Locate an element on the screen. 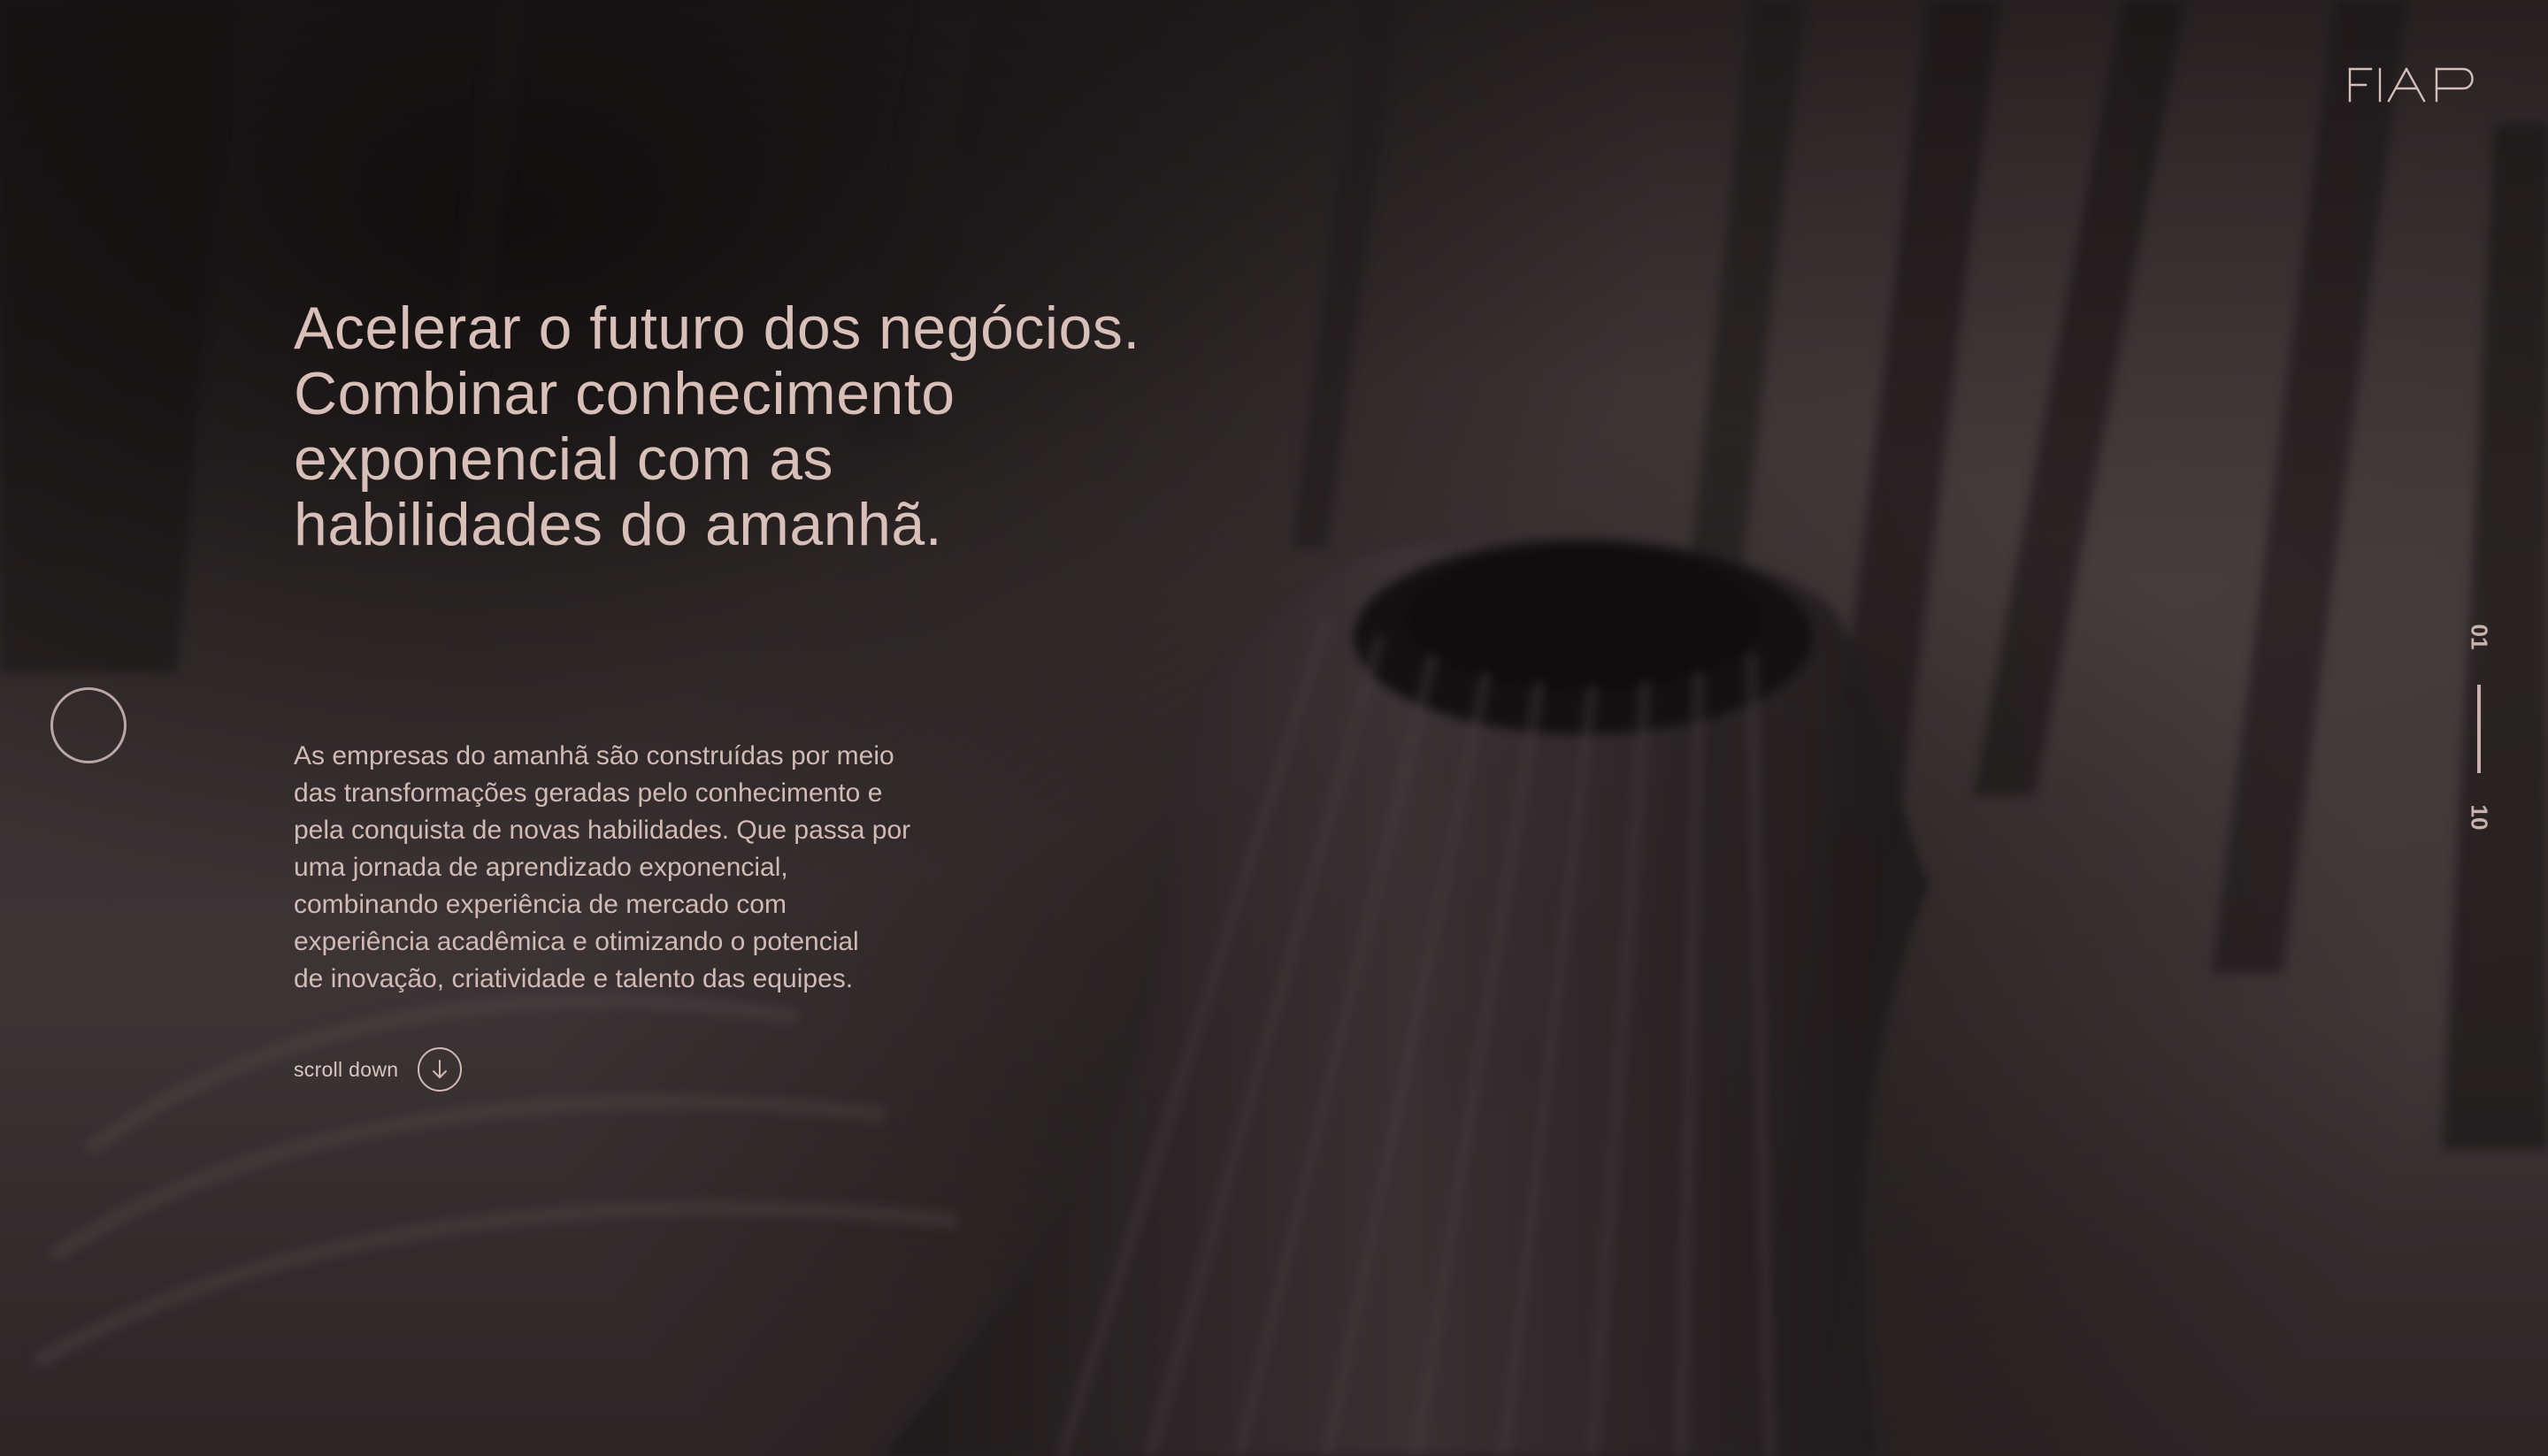  description-line: combinando experiência de mercado com is located at coordinates (540, 904).